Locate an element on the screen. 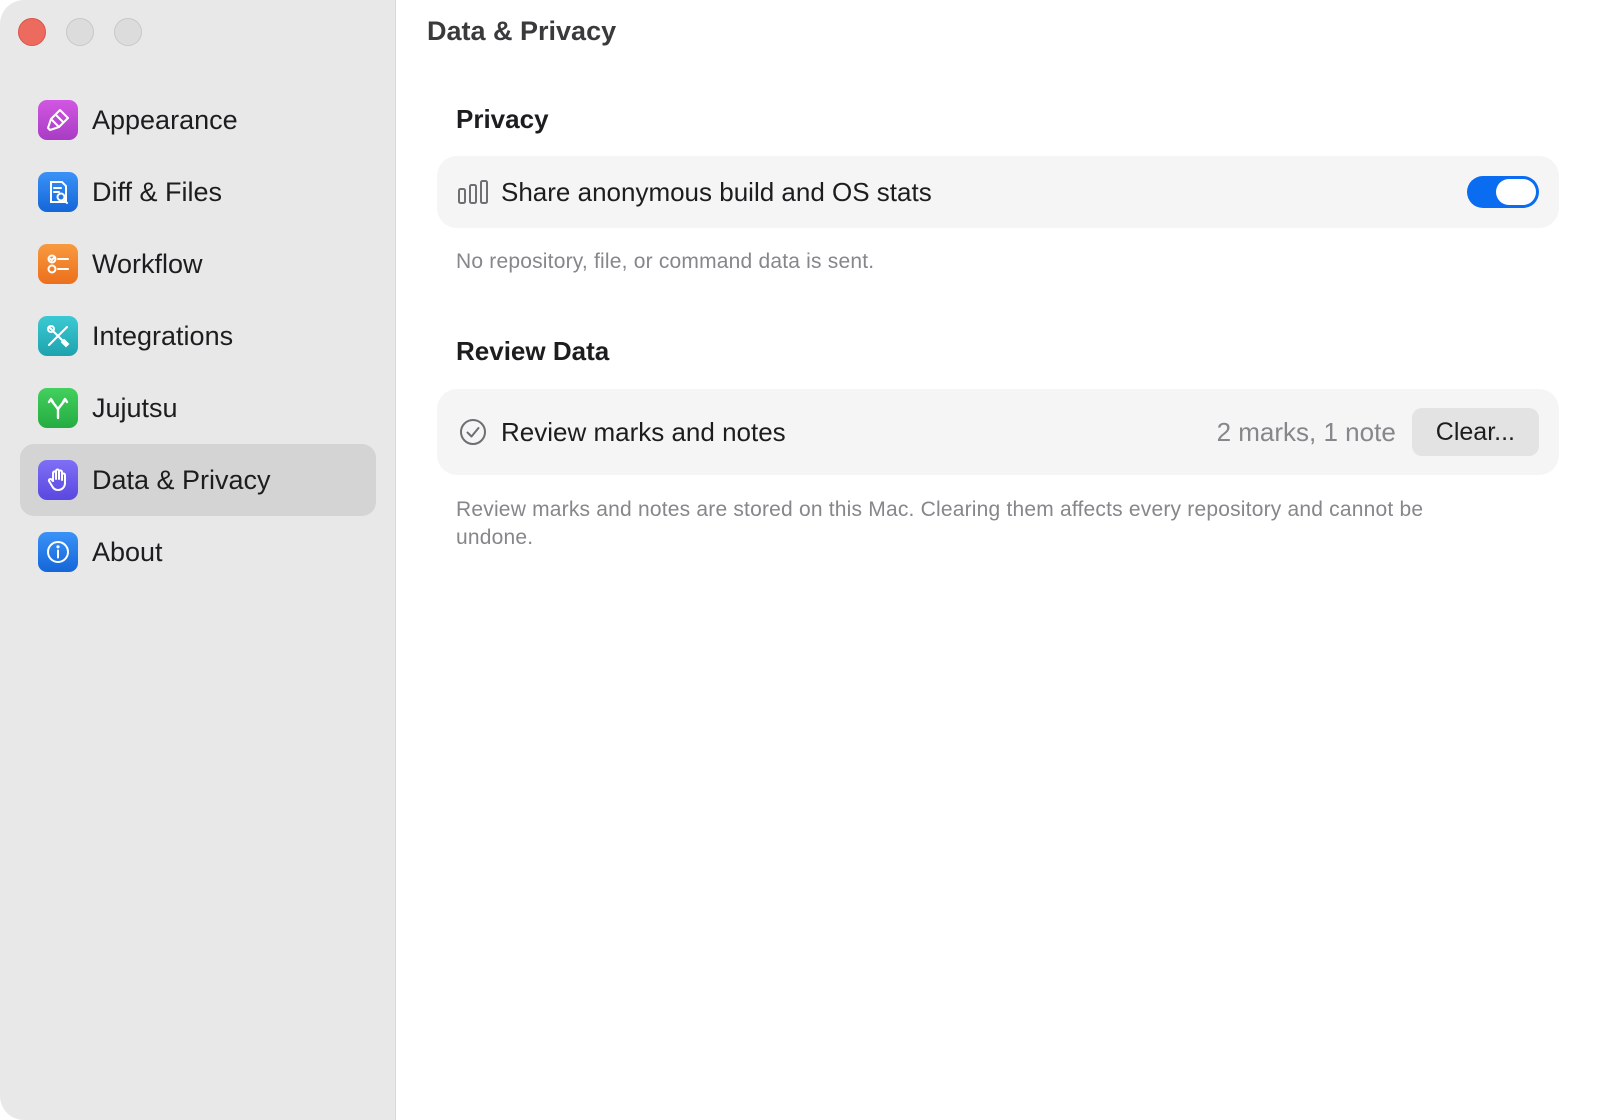 The image size is (1600, 1120). info-icon is located at coordinates (58, 552).